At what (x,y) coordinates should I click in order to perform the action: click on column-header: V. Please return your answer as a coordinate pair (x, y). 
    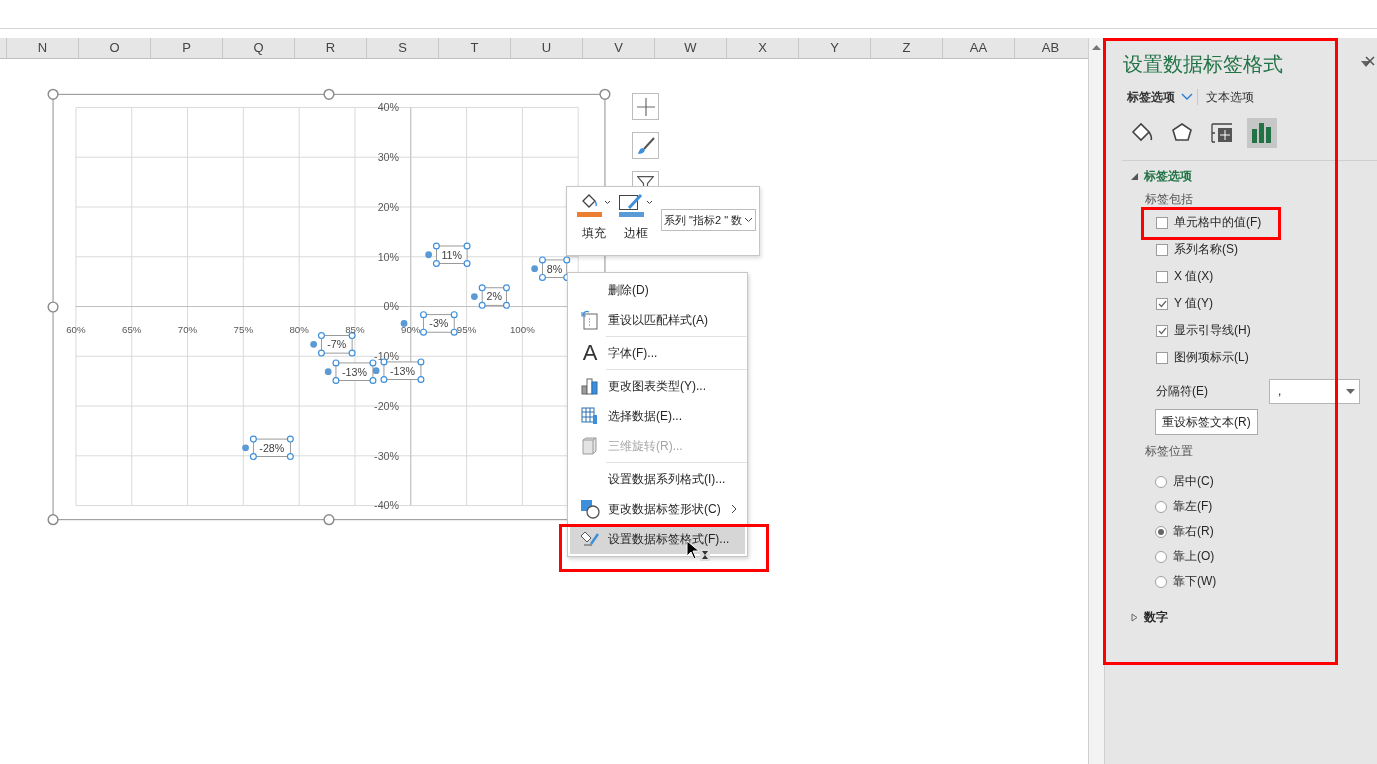
    Looking at the image, I should click on (618, 48).